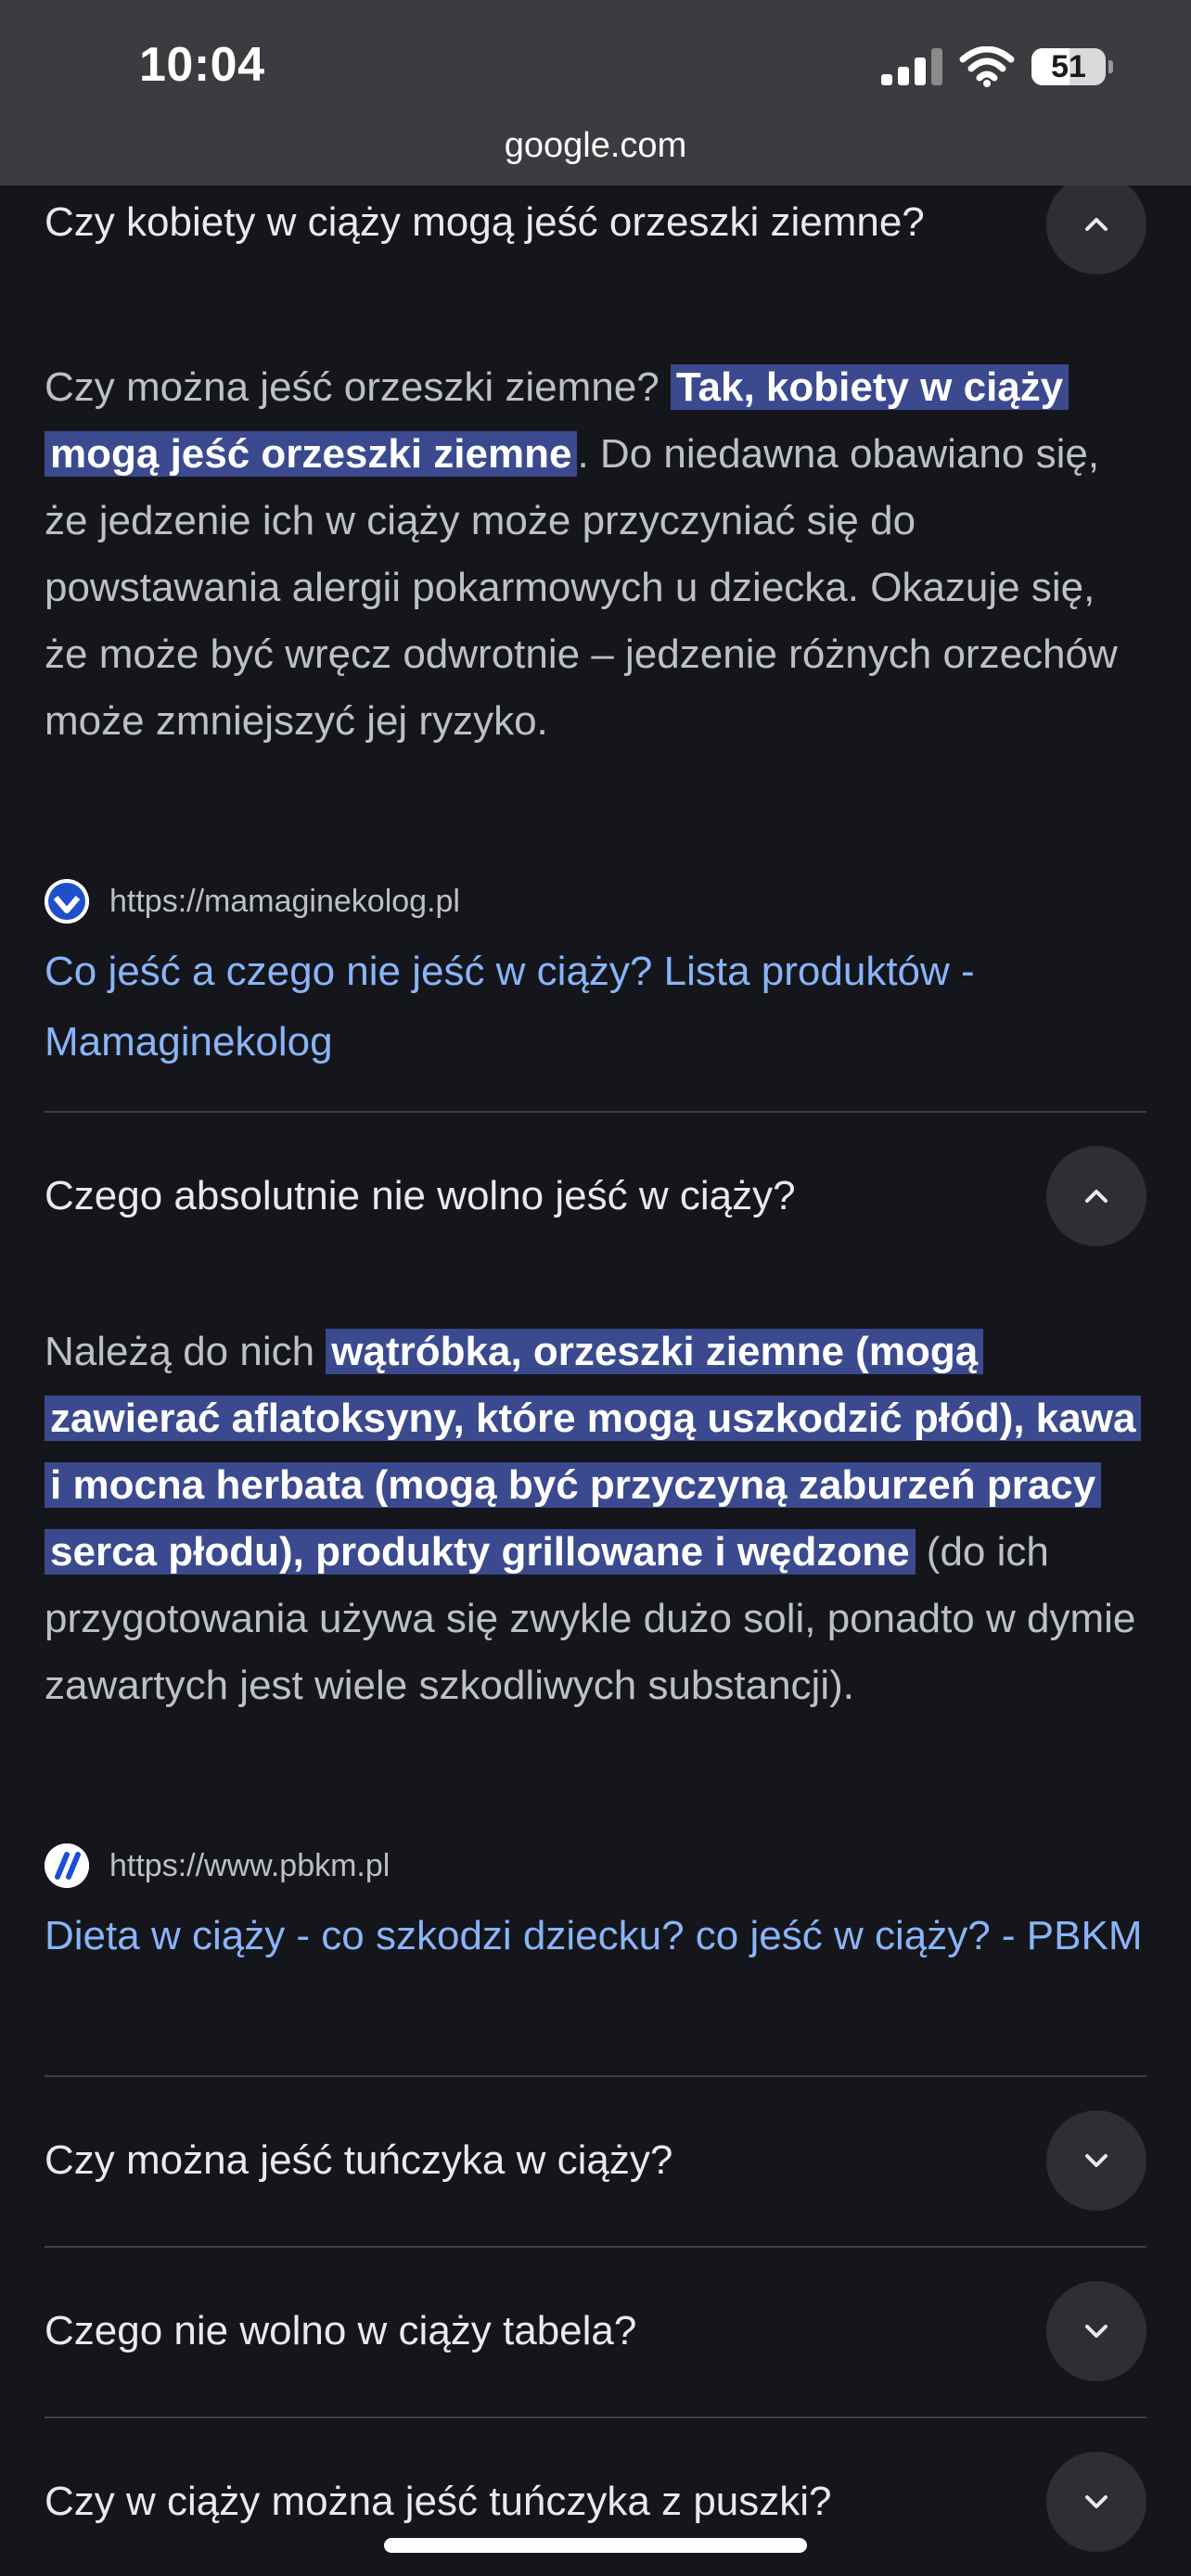 The width and height of the screenshot is (1191, 2576). Describe the element at coordinates (420, 1196) in the screenshot. I see `faq-question-text: Czego absolutnie nie wolno jeść w ciąży?` at that location.